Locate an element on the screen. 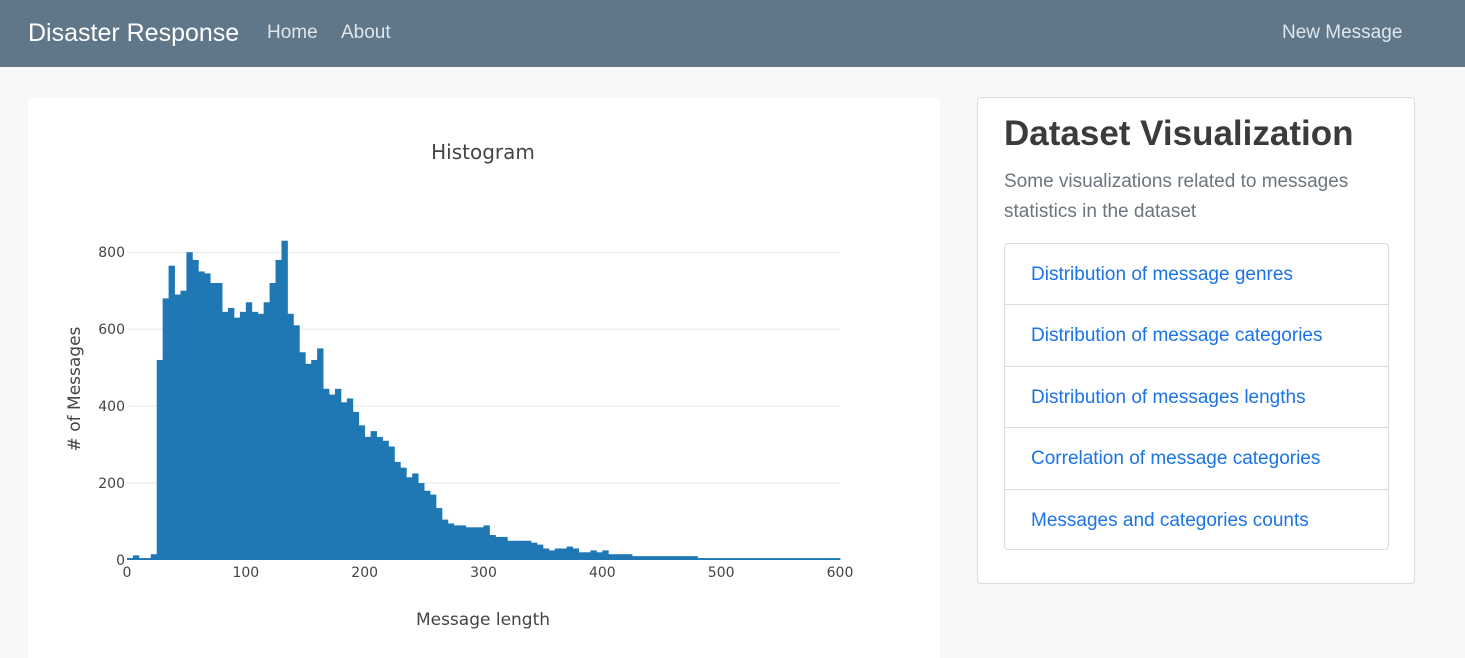 This screenshot has height=658, width=1465. nav-about-link: About is located at coordinates (366, 33).